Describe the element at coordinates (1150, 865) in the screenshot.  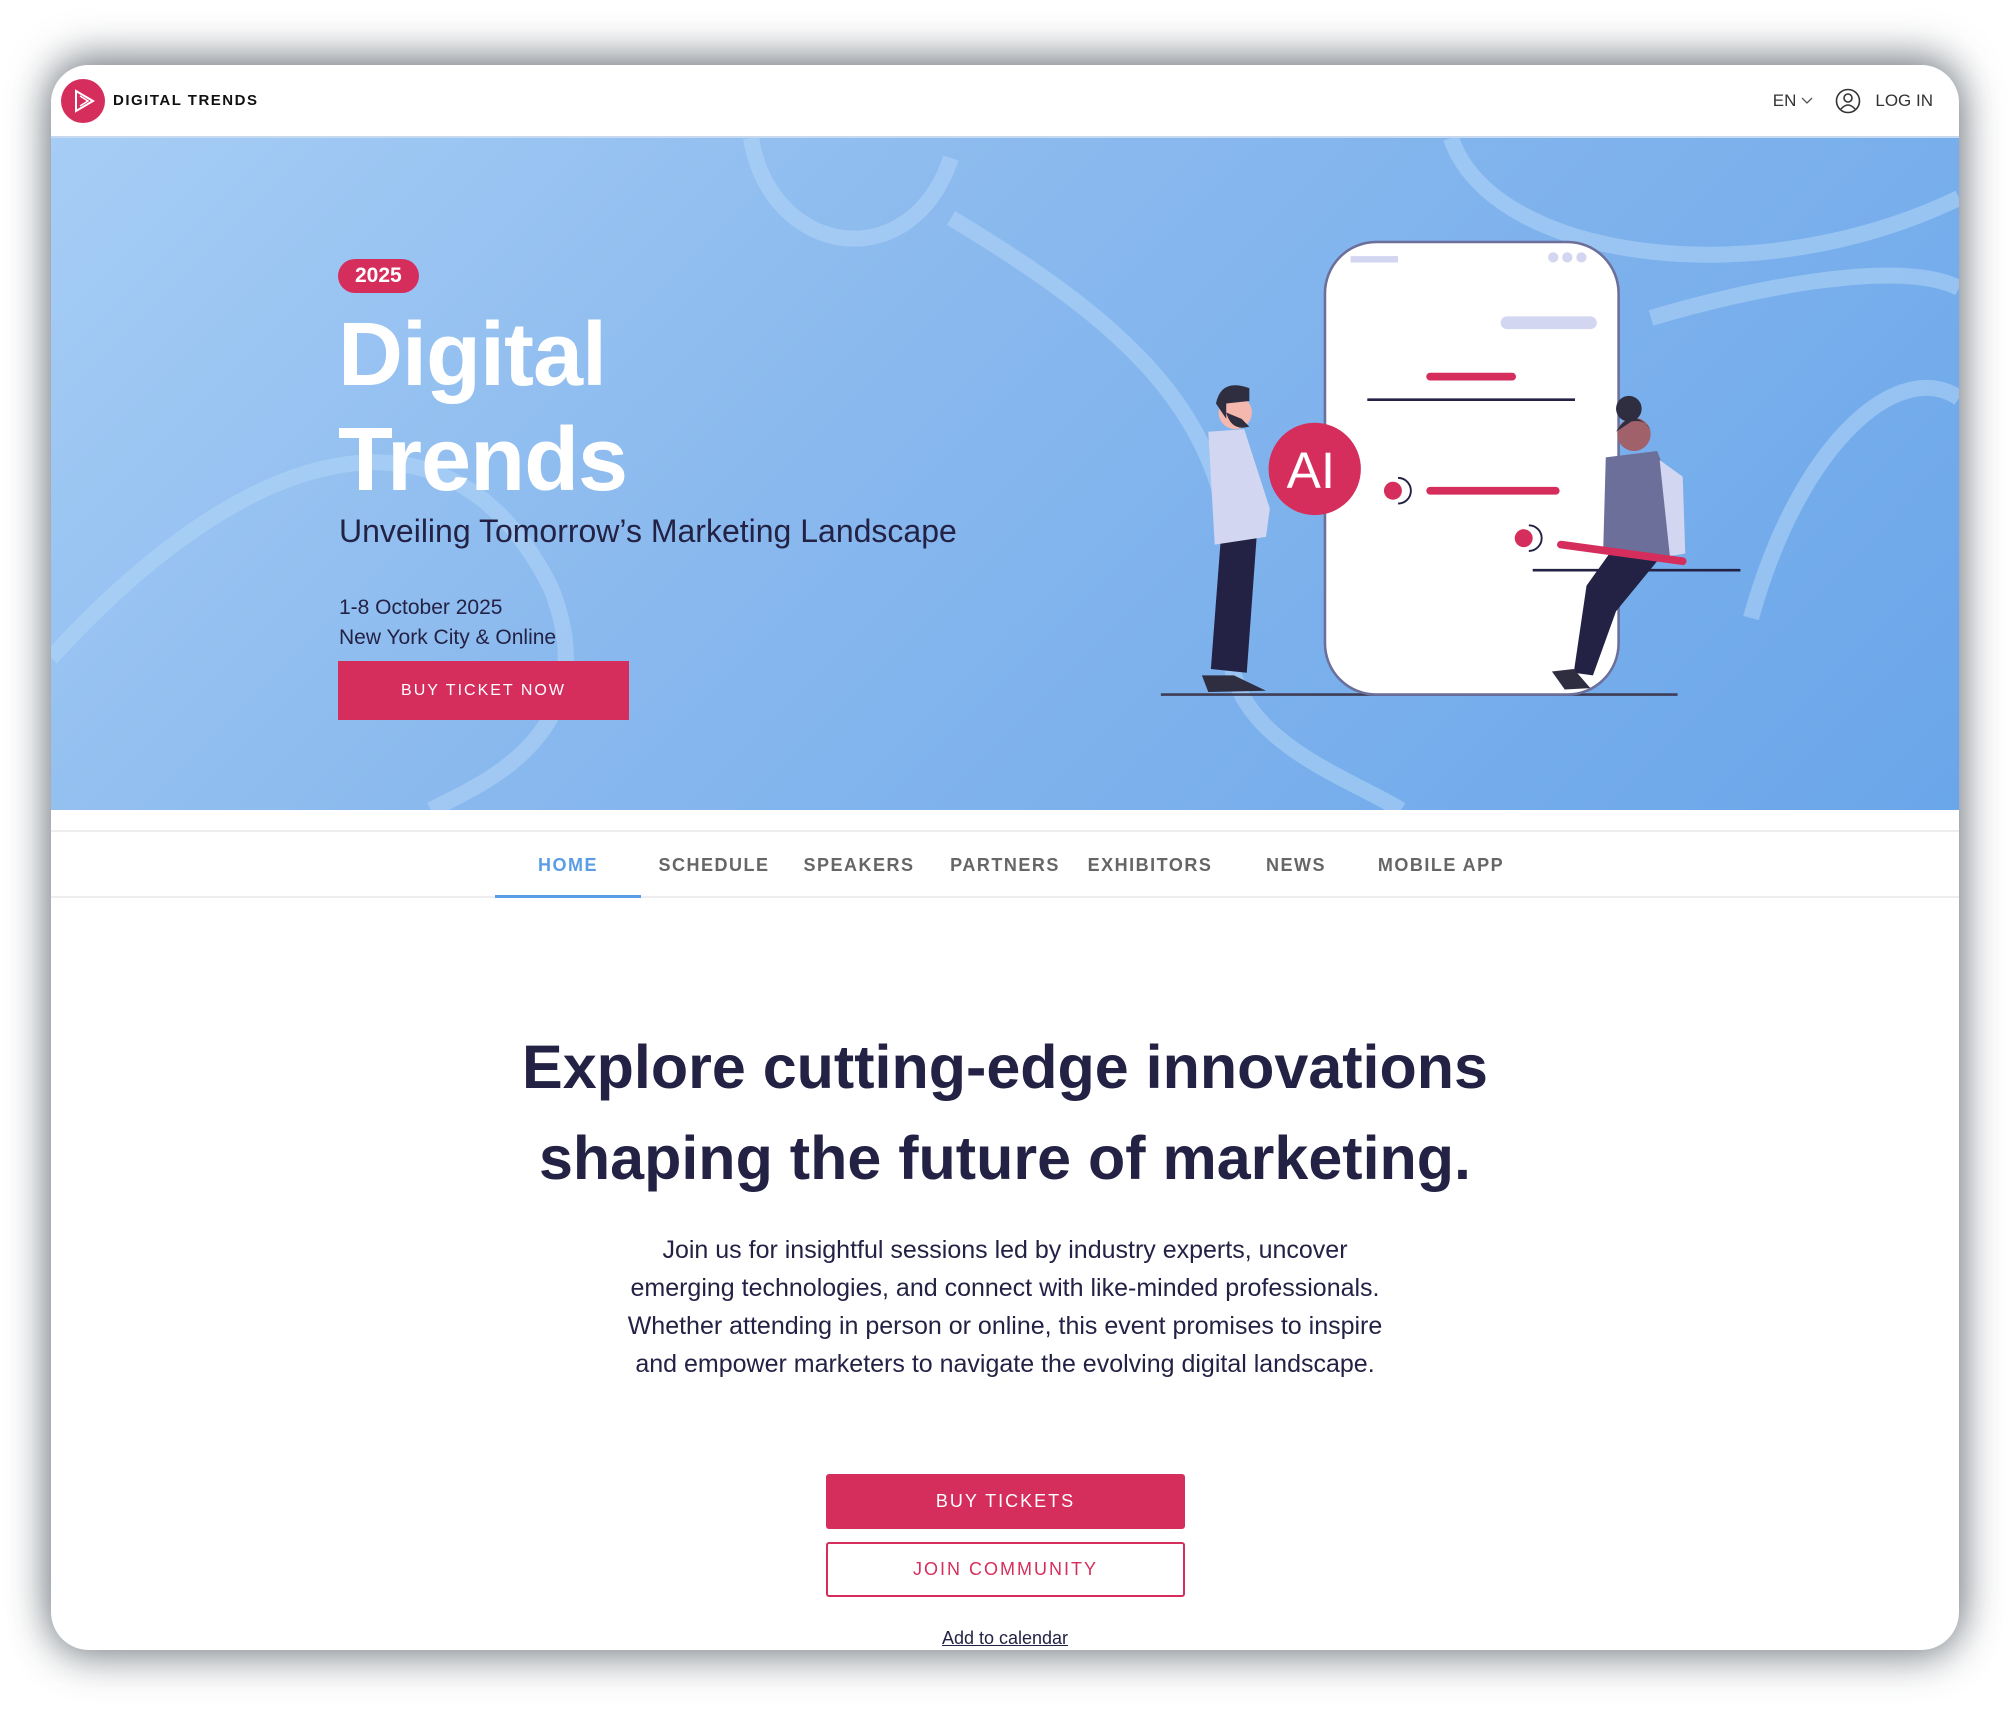
I see `tab-exhibitors: EXHIBITORS` at that location.